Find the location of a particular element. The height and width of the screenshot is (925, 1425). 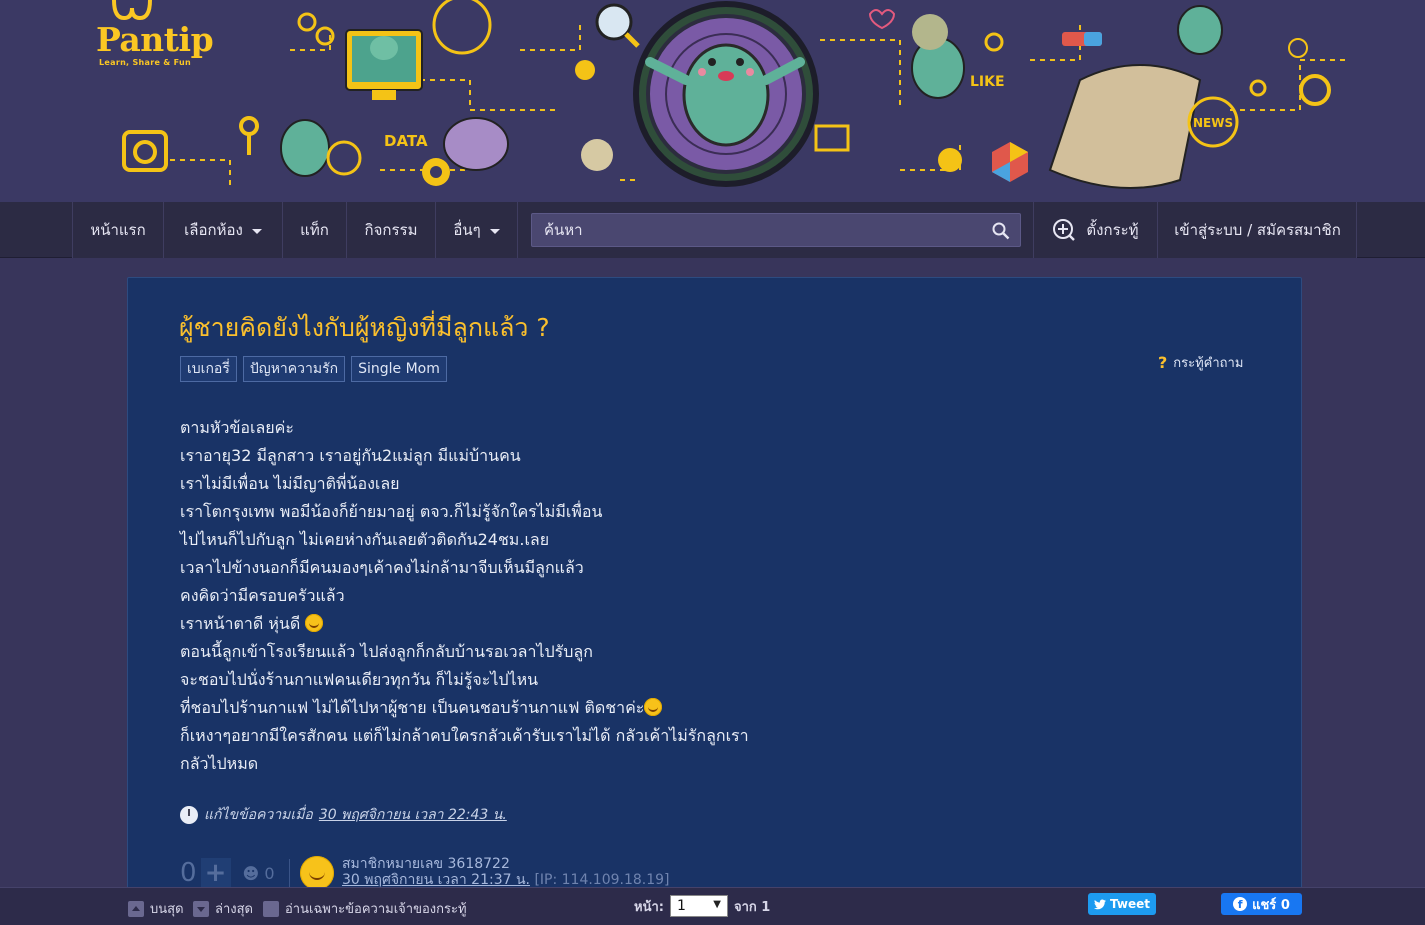

tweet-button: Tweet is located at coordinates (1122, 904).